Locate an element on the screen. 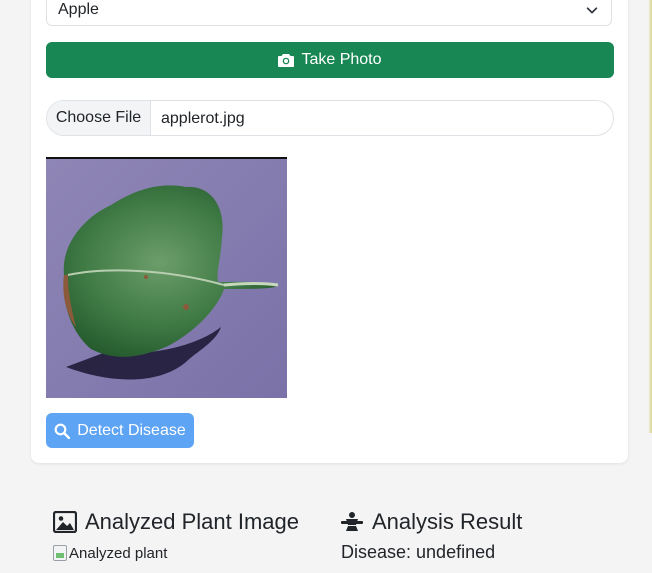  image-icon is located at coordinates (65, 522).